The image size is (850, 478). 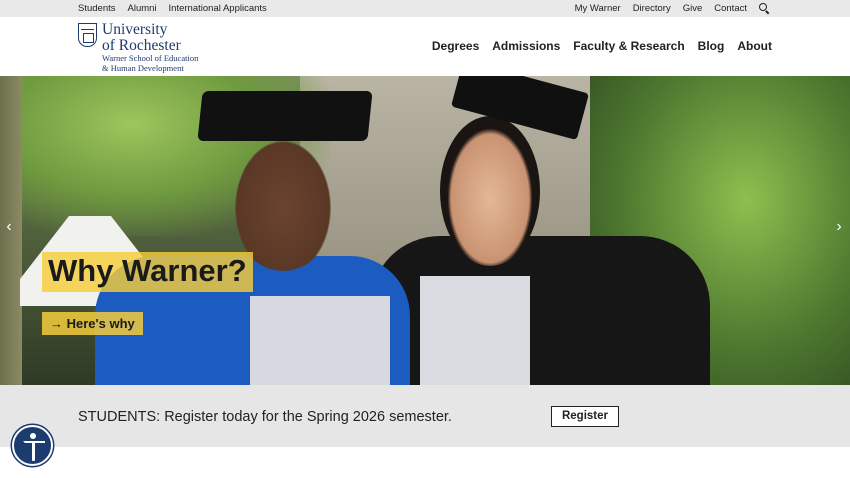 I want to click on carousel-next-arrow-icon: ›, so click(x=839, y=227).